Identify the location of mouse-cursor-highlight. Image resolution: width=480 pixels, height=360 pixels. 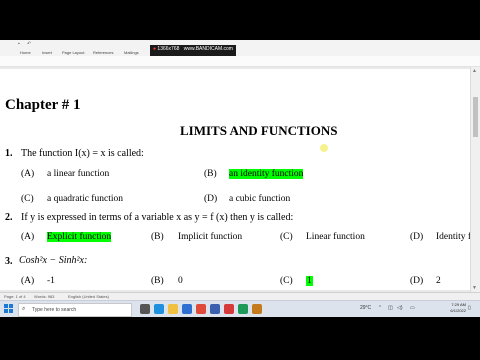
(324, 148).